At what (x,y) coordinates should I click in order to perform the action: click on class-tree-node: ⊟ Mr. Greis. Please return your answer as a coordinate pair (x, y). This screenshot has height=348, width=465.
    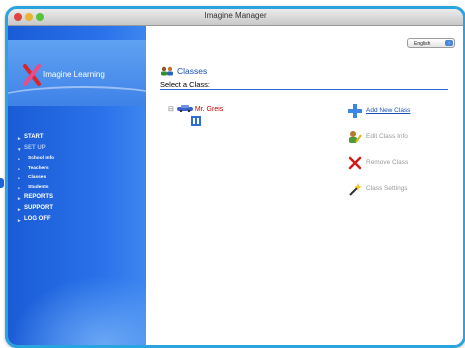
    Looking at the image, I should click on (195, 109).